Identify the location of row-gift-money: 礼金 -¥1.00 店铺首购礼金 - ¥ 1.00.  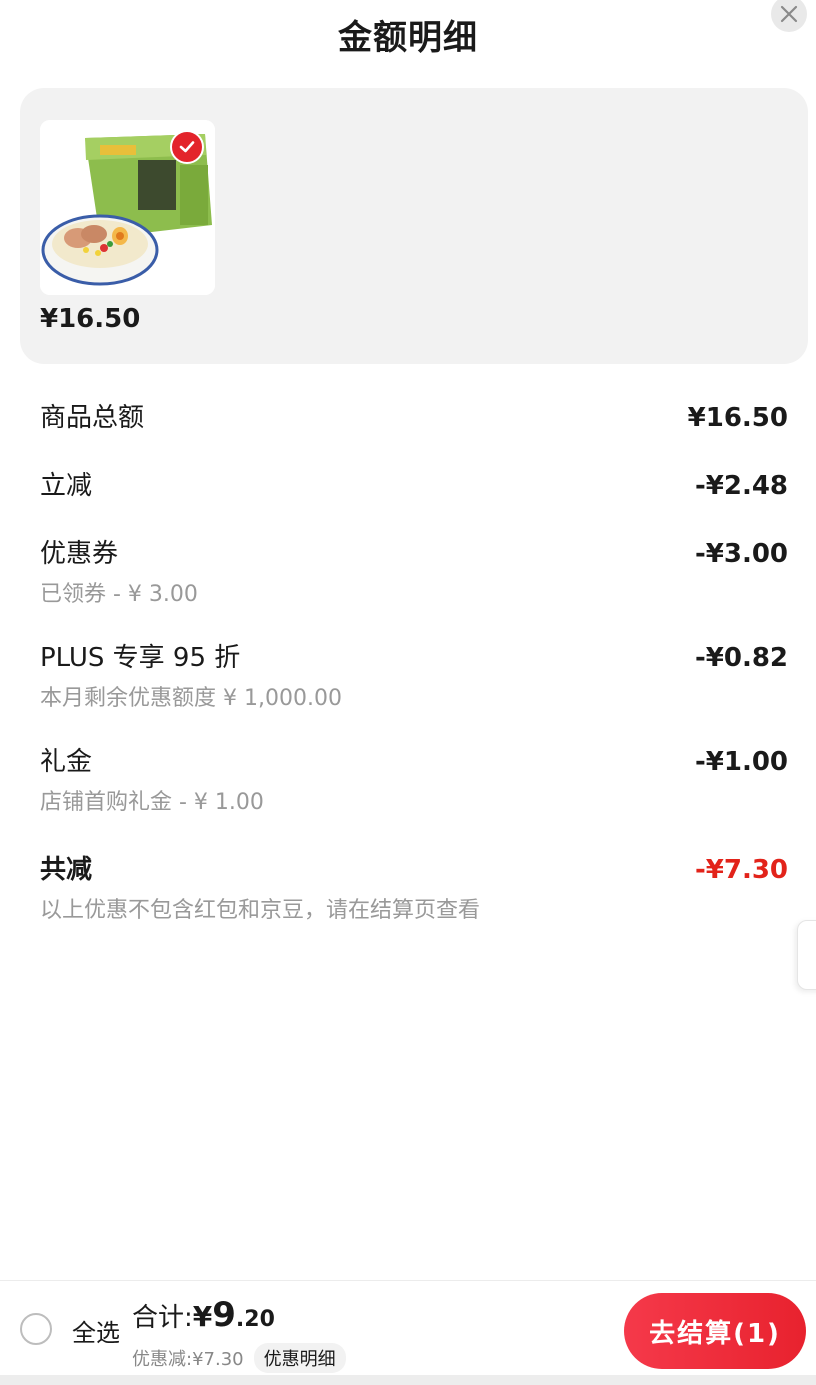
(414, 793).